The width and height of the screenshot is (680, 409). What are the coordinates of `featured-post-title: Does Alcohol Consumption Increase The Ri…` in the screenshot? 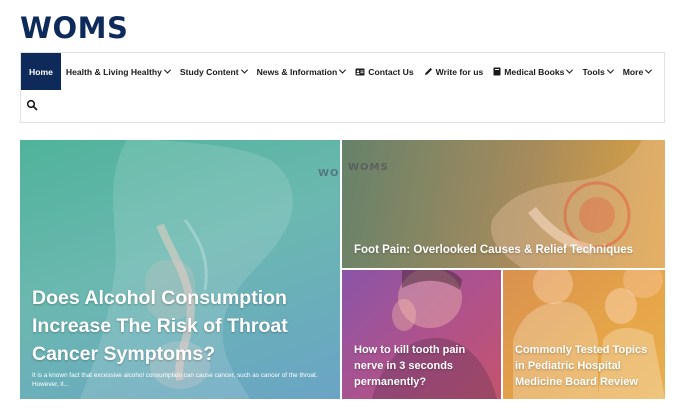 It's located at (177, 326).